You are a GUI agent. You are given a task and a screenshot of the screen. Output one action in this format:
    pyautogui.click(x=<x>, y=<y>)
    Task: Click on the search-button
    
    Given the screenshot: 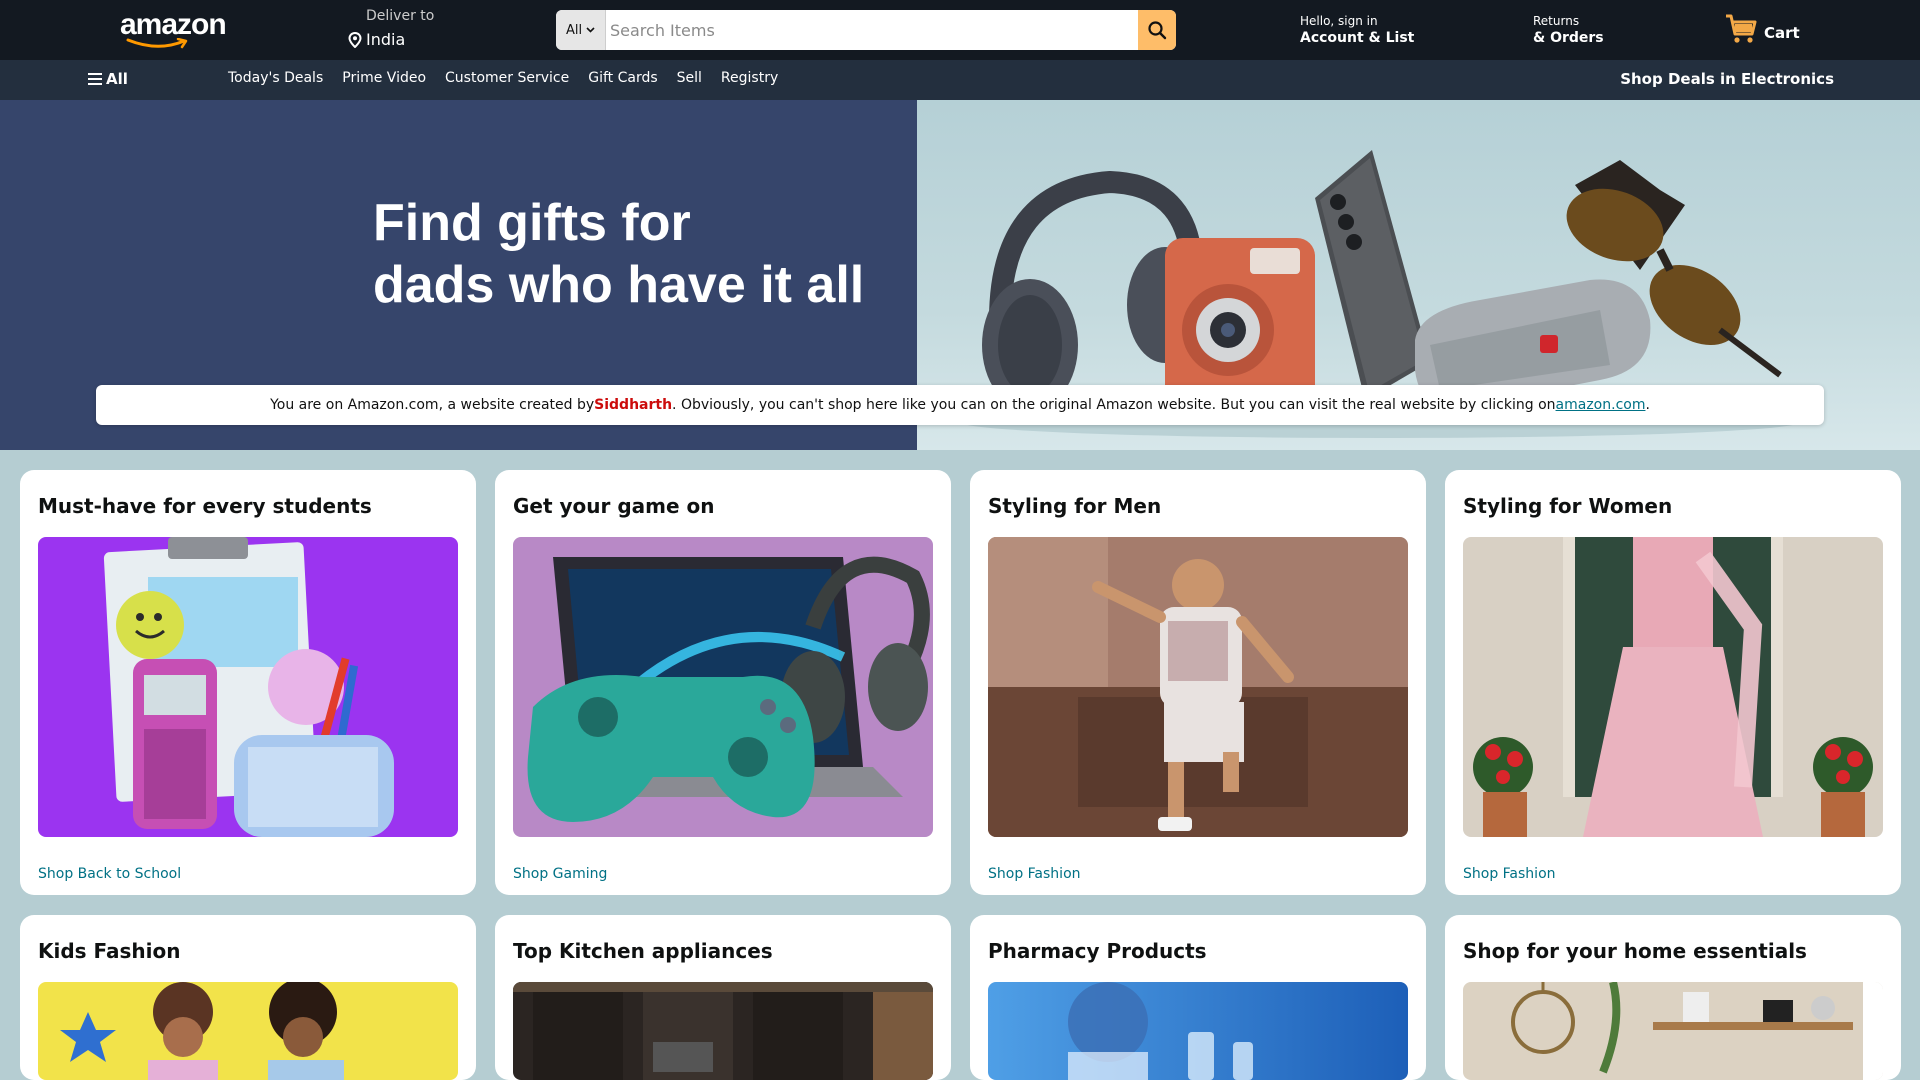 What is the action you would take?
    pyautogui.click(x=1157, y=30)
    